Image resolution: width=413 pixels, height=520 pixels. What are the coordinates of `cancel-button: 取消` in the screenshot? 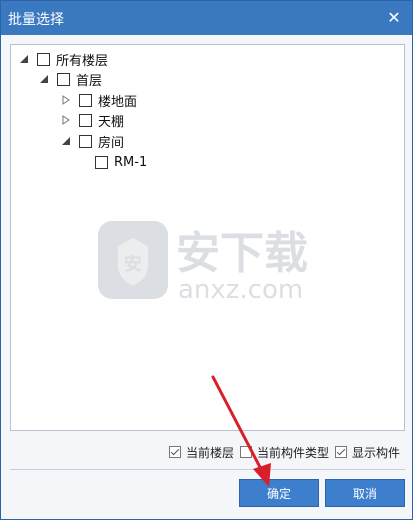 It's located at (365, 493).